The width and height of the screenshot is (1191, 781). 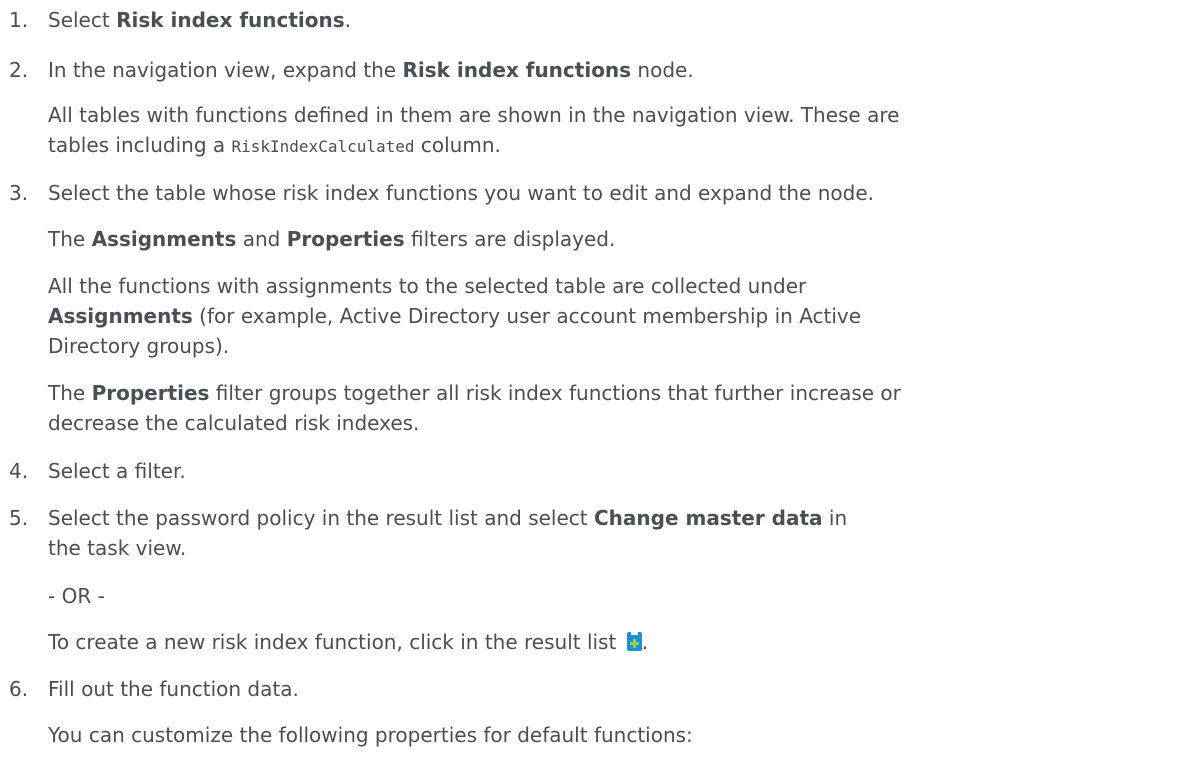 I want to click on step-6: 6. Fill out the function data., so click(x=149, y=689).